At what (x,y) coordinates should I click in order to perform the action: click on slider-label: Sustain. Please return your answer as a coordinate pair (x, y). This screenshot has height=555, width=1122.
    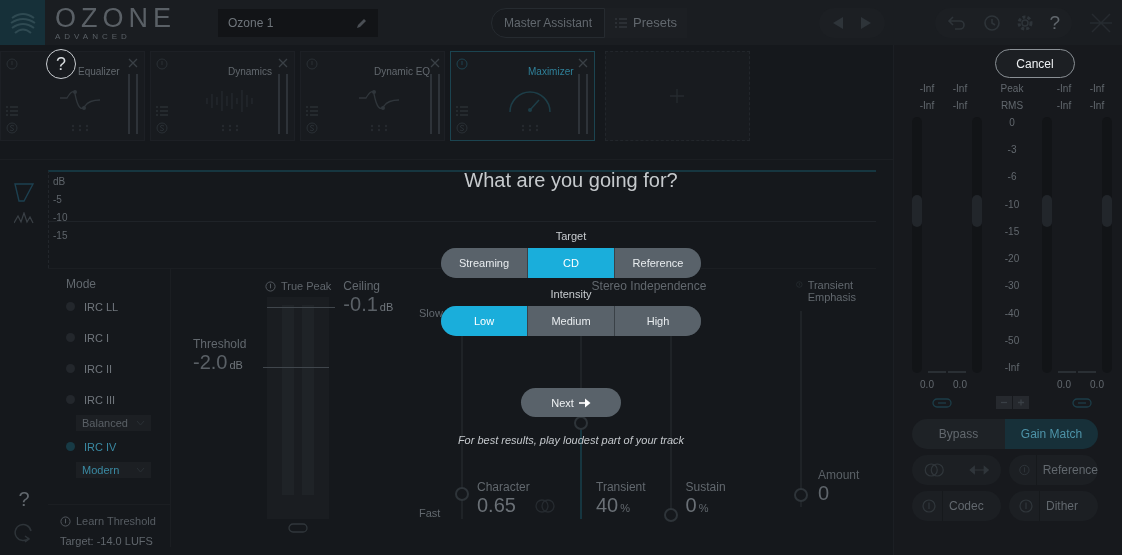
    Looking at the image, I should click on (705, 487).